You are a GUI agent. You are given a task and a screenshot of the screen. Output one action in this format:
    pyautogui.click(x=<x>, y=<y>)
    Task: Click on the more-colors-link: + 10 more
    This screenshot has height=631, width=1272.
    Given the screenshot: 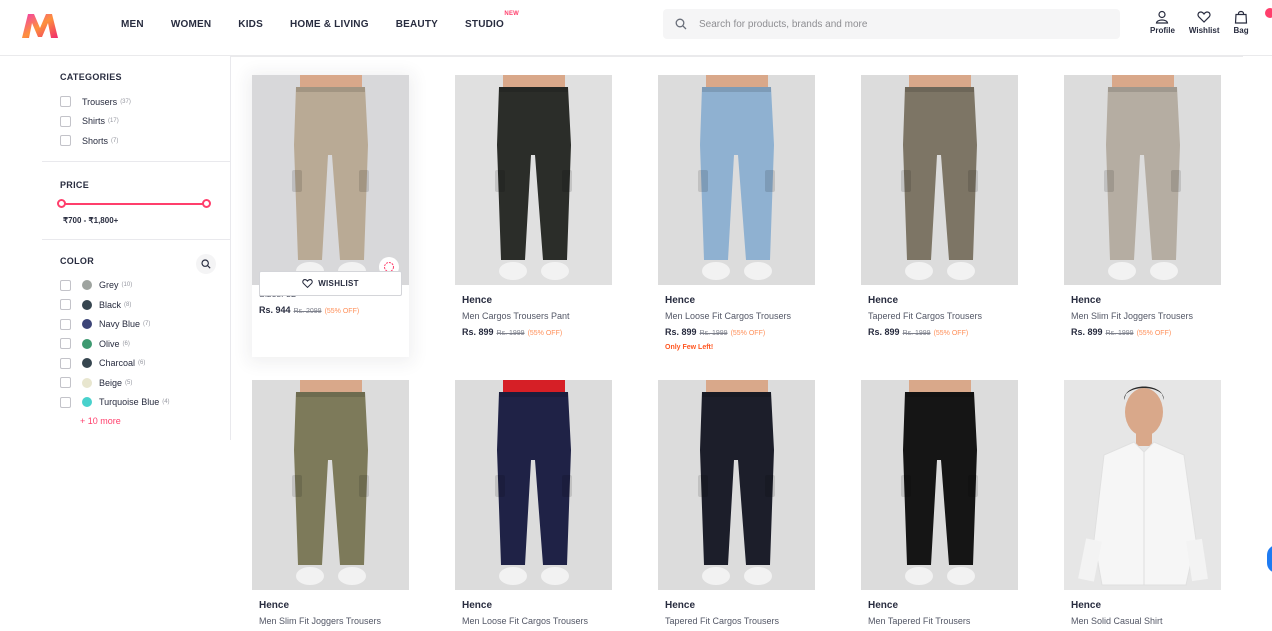 What is the action you would take?
    pyautogui.click(x=155, y=421)
    